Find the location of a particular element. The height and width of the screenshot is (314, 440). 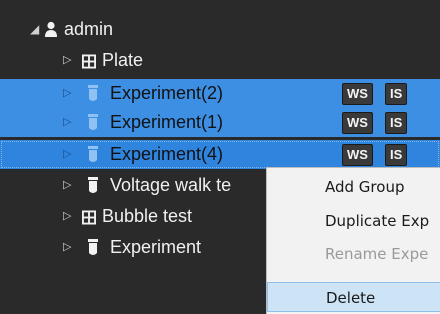

tree-node-label: admin is located at coordinates (89, 29).